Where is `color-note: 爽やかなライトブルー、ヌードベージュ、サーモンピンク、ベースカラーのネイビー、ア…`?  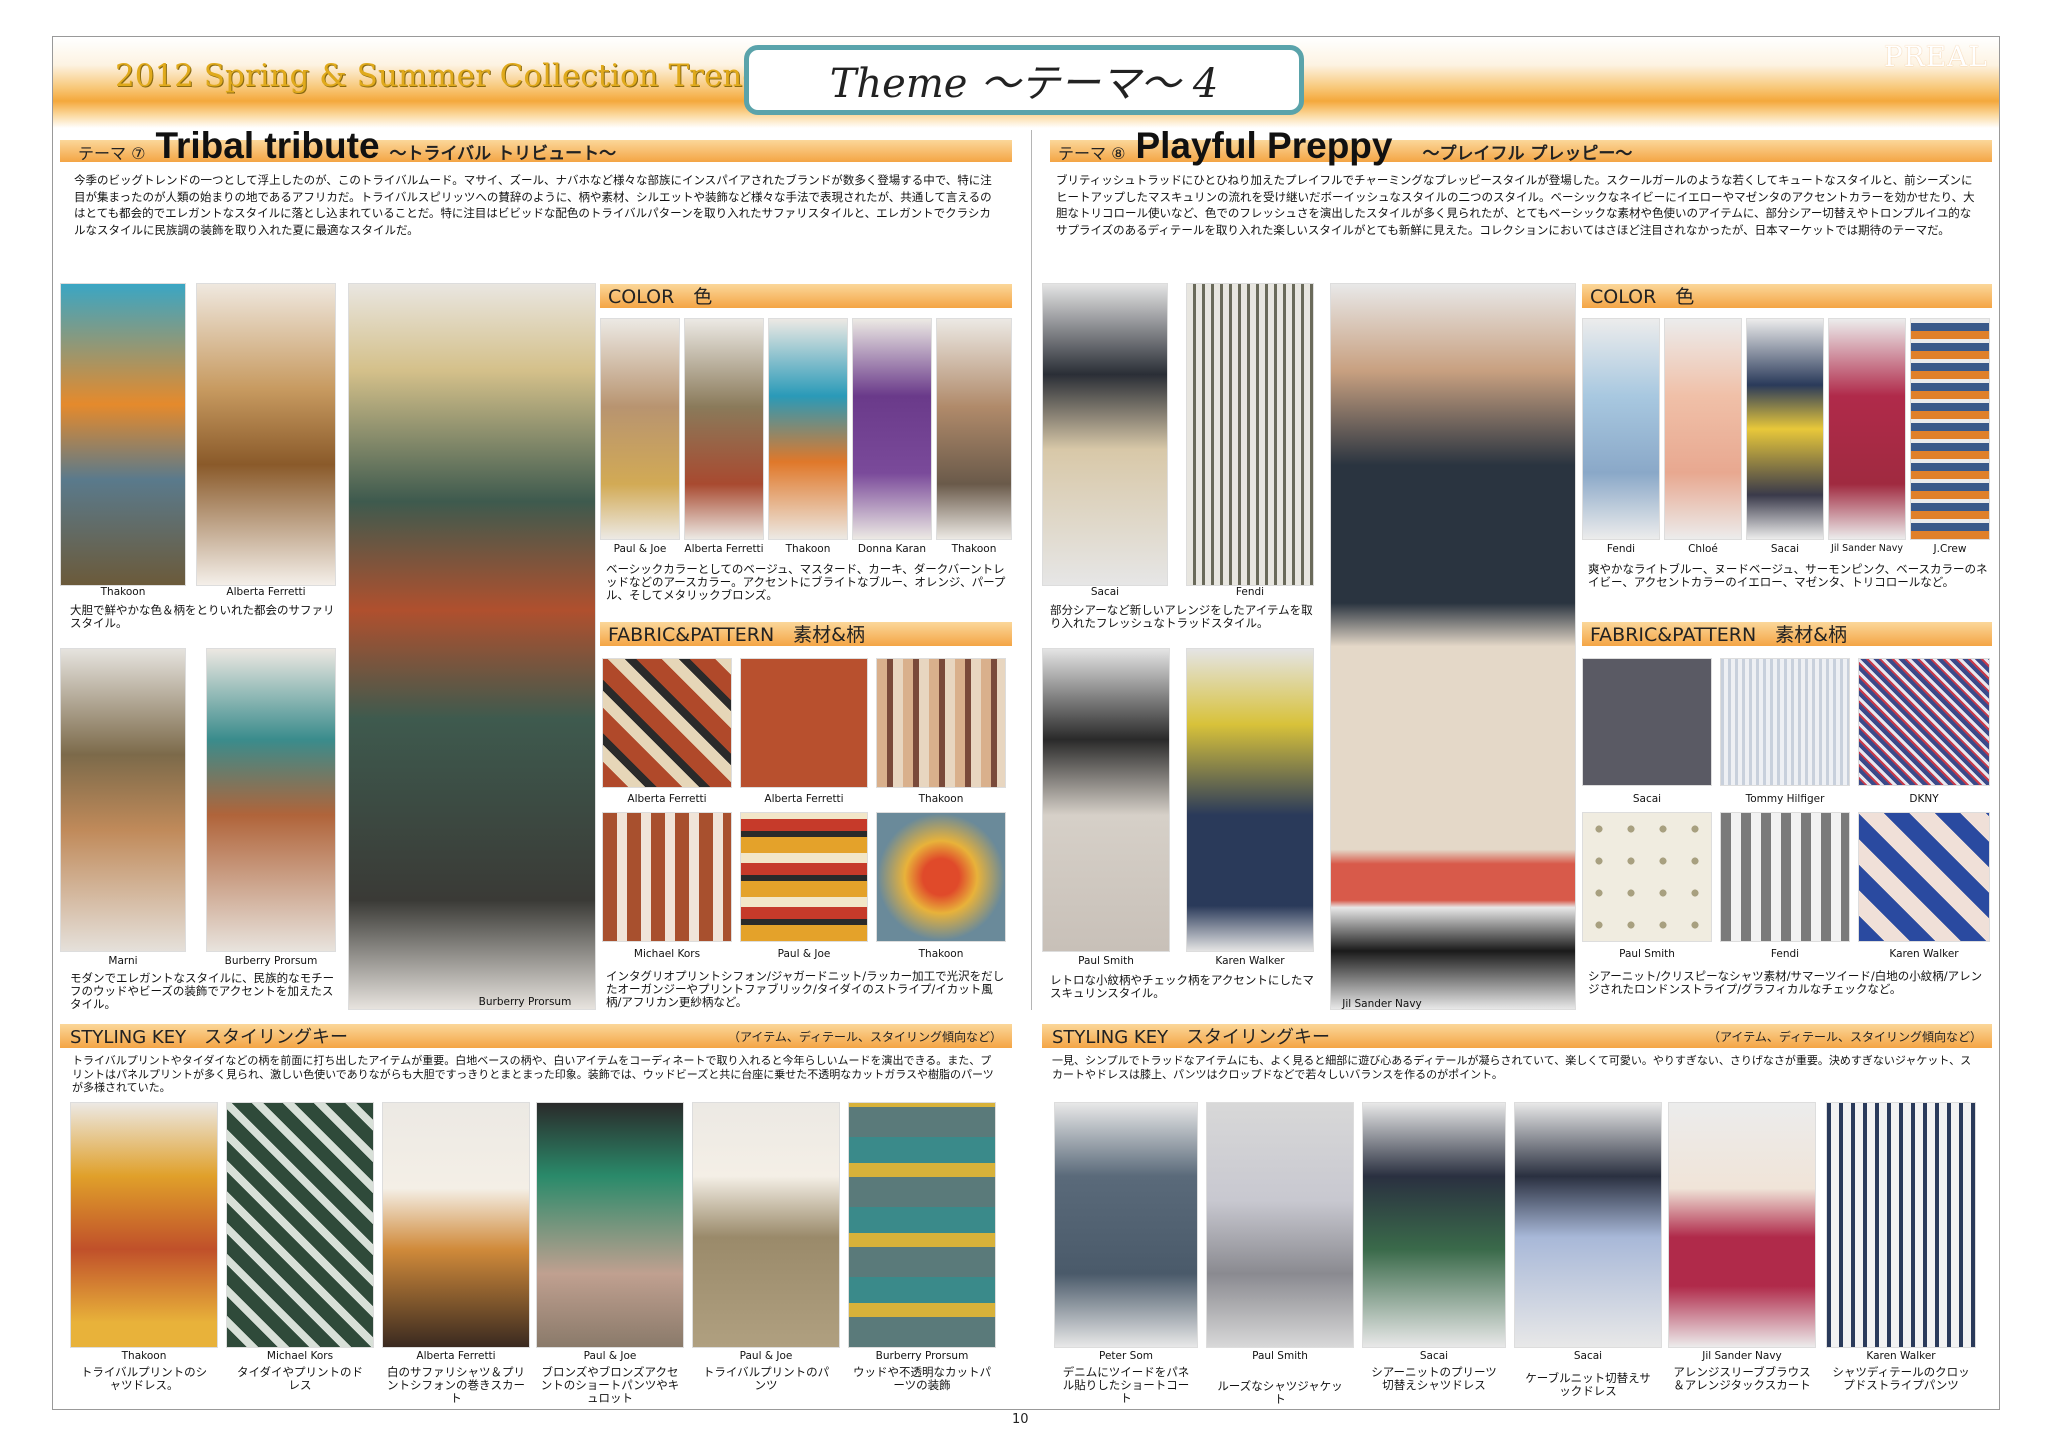
color-note: 爽やかなライトブルー、ヌードベージュ、サーモンピンク、ベースカラーのネイビー、ア… is located at coordinates (1788, 575).